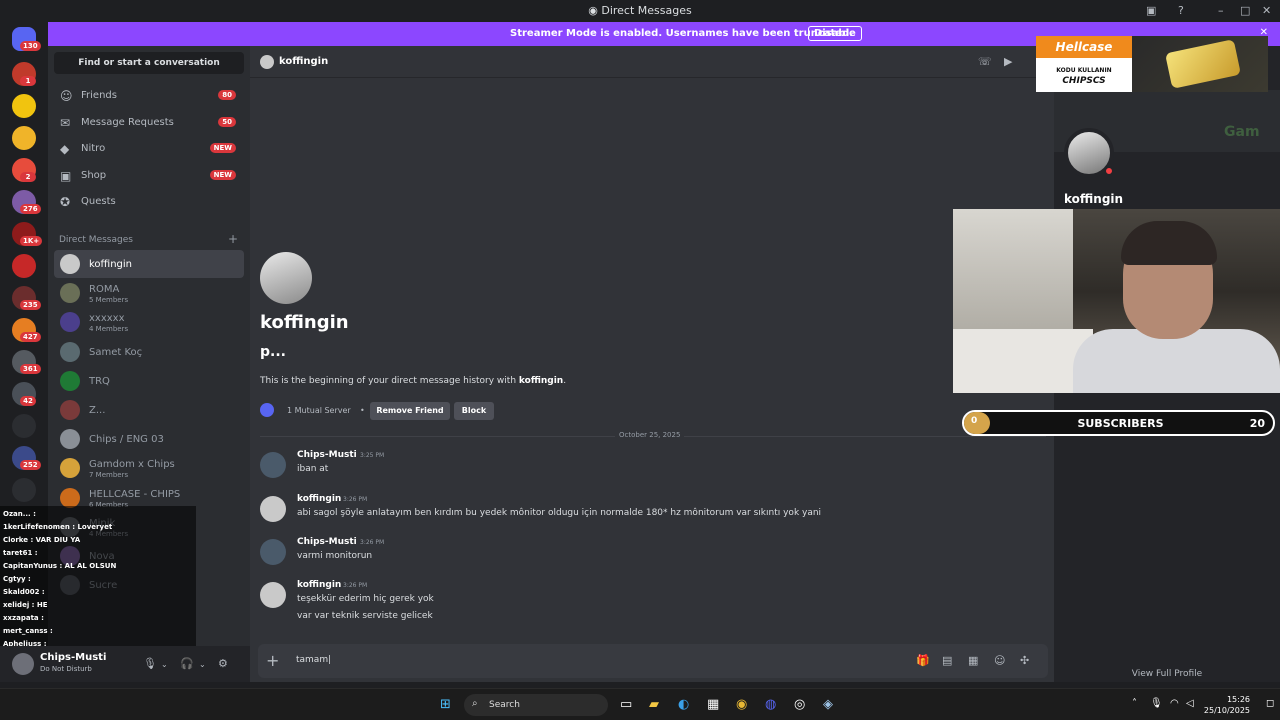  What do you see at coordinates (654, 704) in the screenshot?
I see `file-explorer-icon: ▰` at bounding box center [654, 704].